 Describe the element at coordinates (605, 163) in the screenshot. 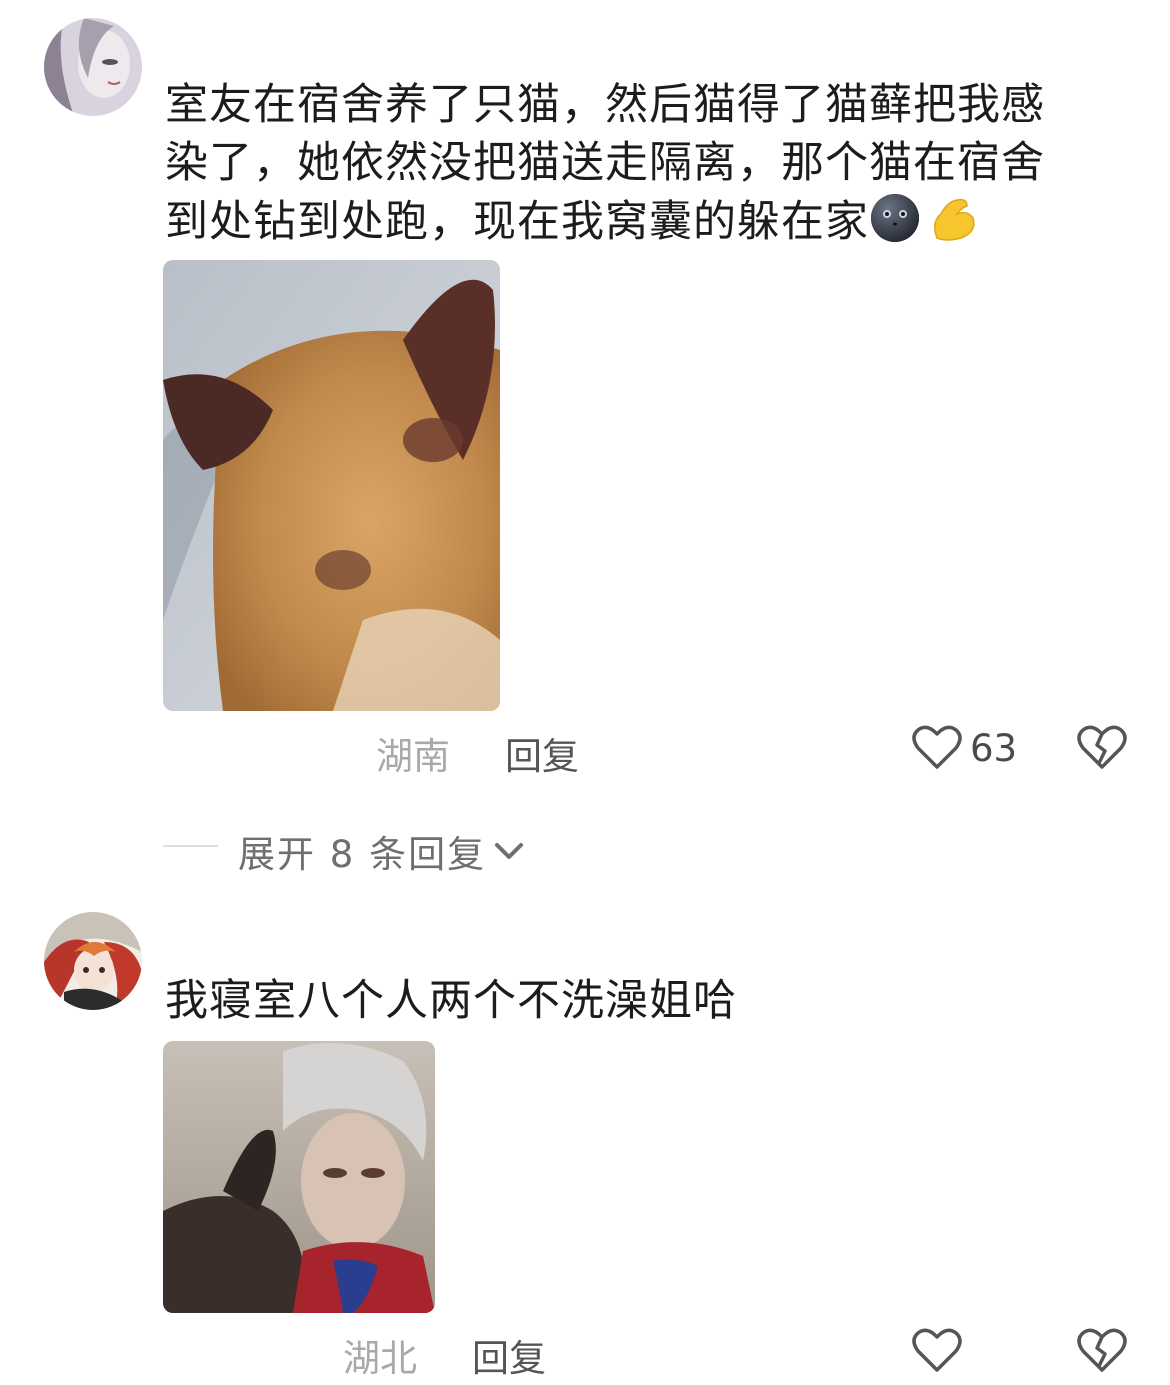

I see `comment-line: 染了，她依然没把猫送走隔离，那个猫在宿舍` at that location.